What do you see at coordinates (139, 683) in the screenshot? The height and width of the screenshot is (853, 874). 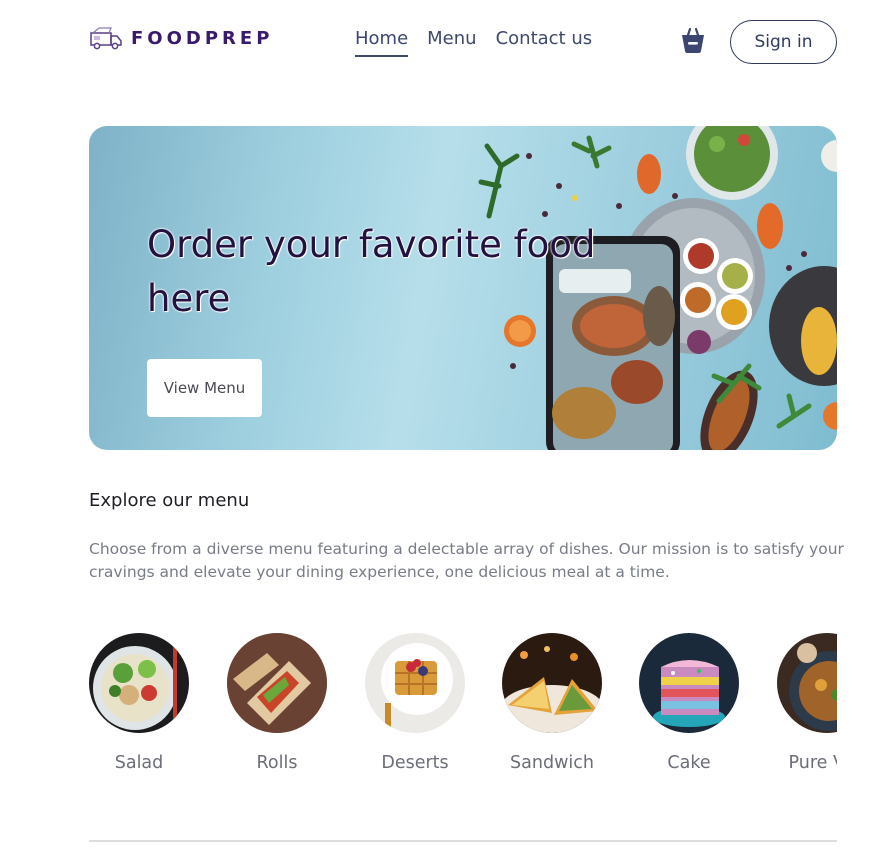 I see `salad-image` at bounding box center [139, 683].